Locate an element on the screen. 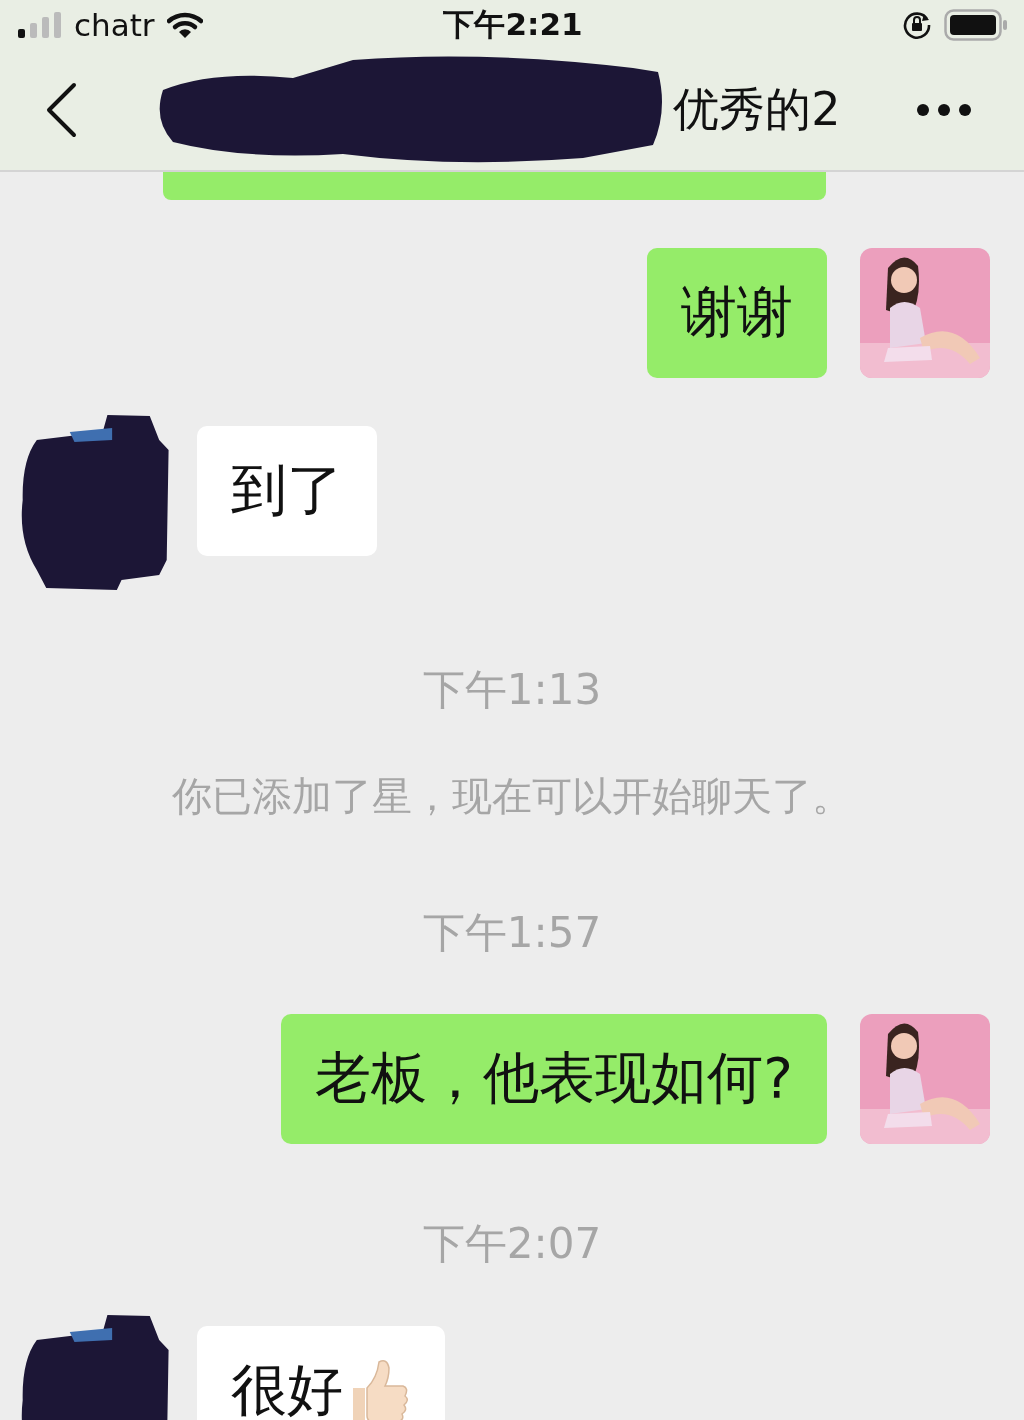 This screenshot has height=1420, width=1024. status-time: 下午2:21 is located at coordinates (513, 24).